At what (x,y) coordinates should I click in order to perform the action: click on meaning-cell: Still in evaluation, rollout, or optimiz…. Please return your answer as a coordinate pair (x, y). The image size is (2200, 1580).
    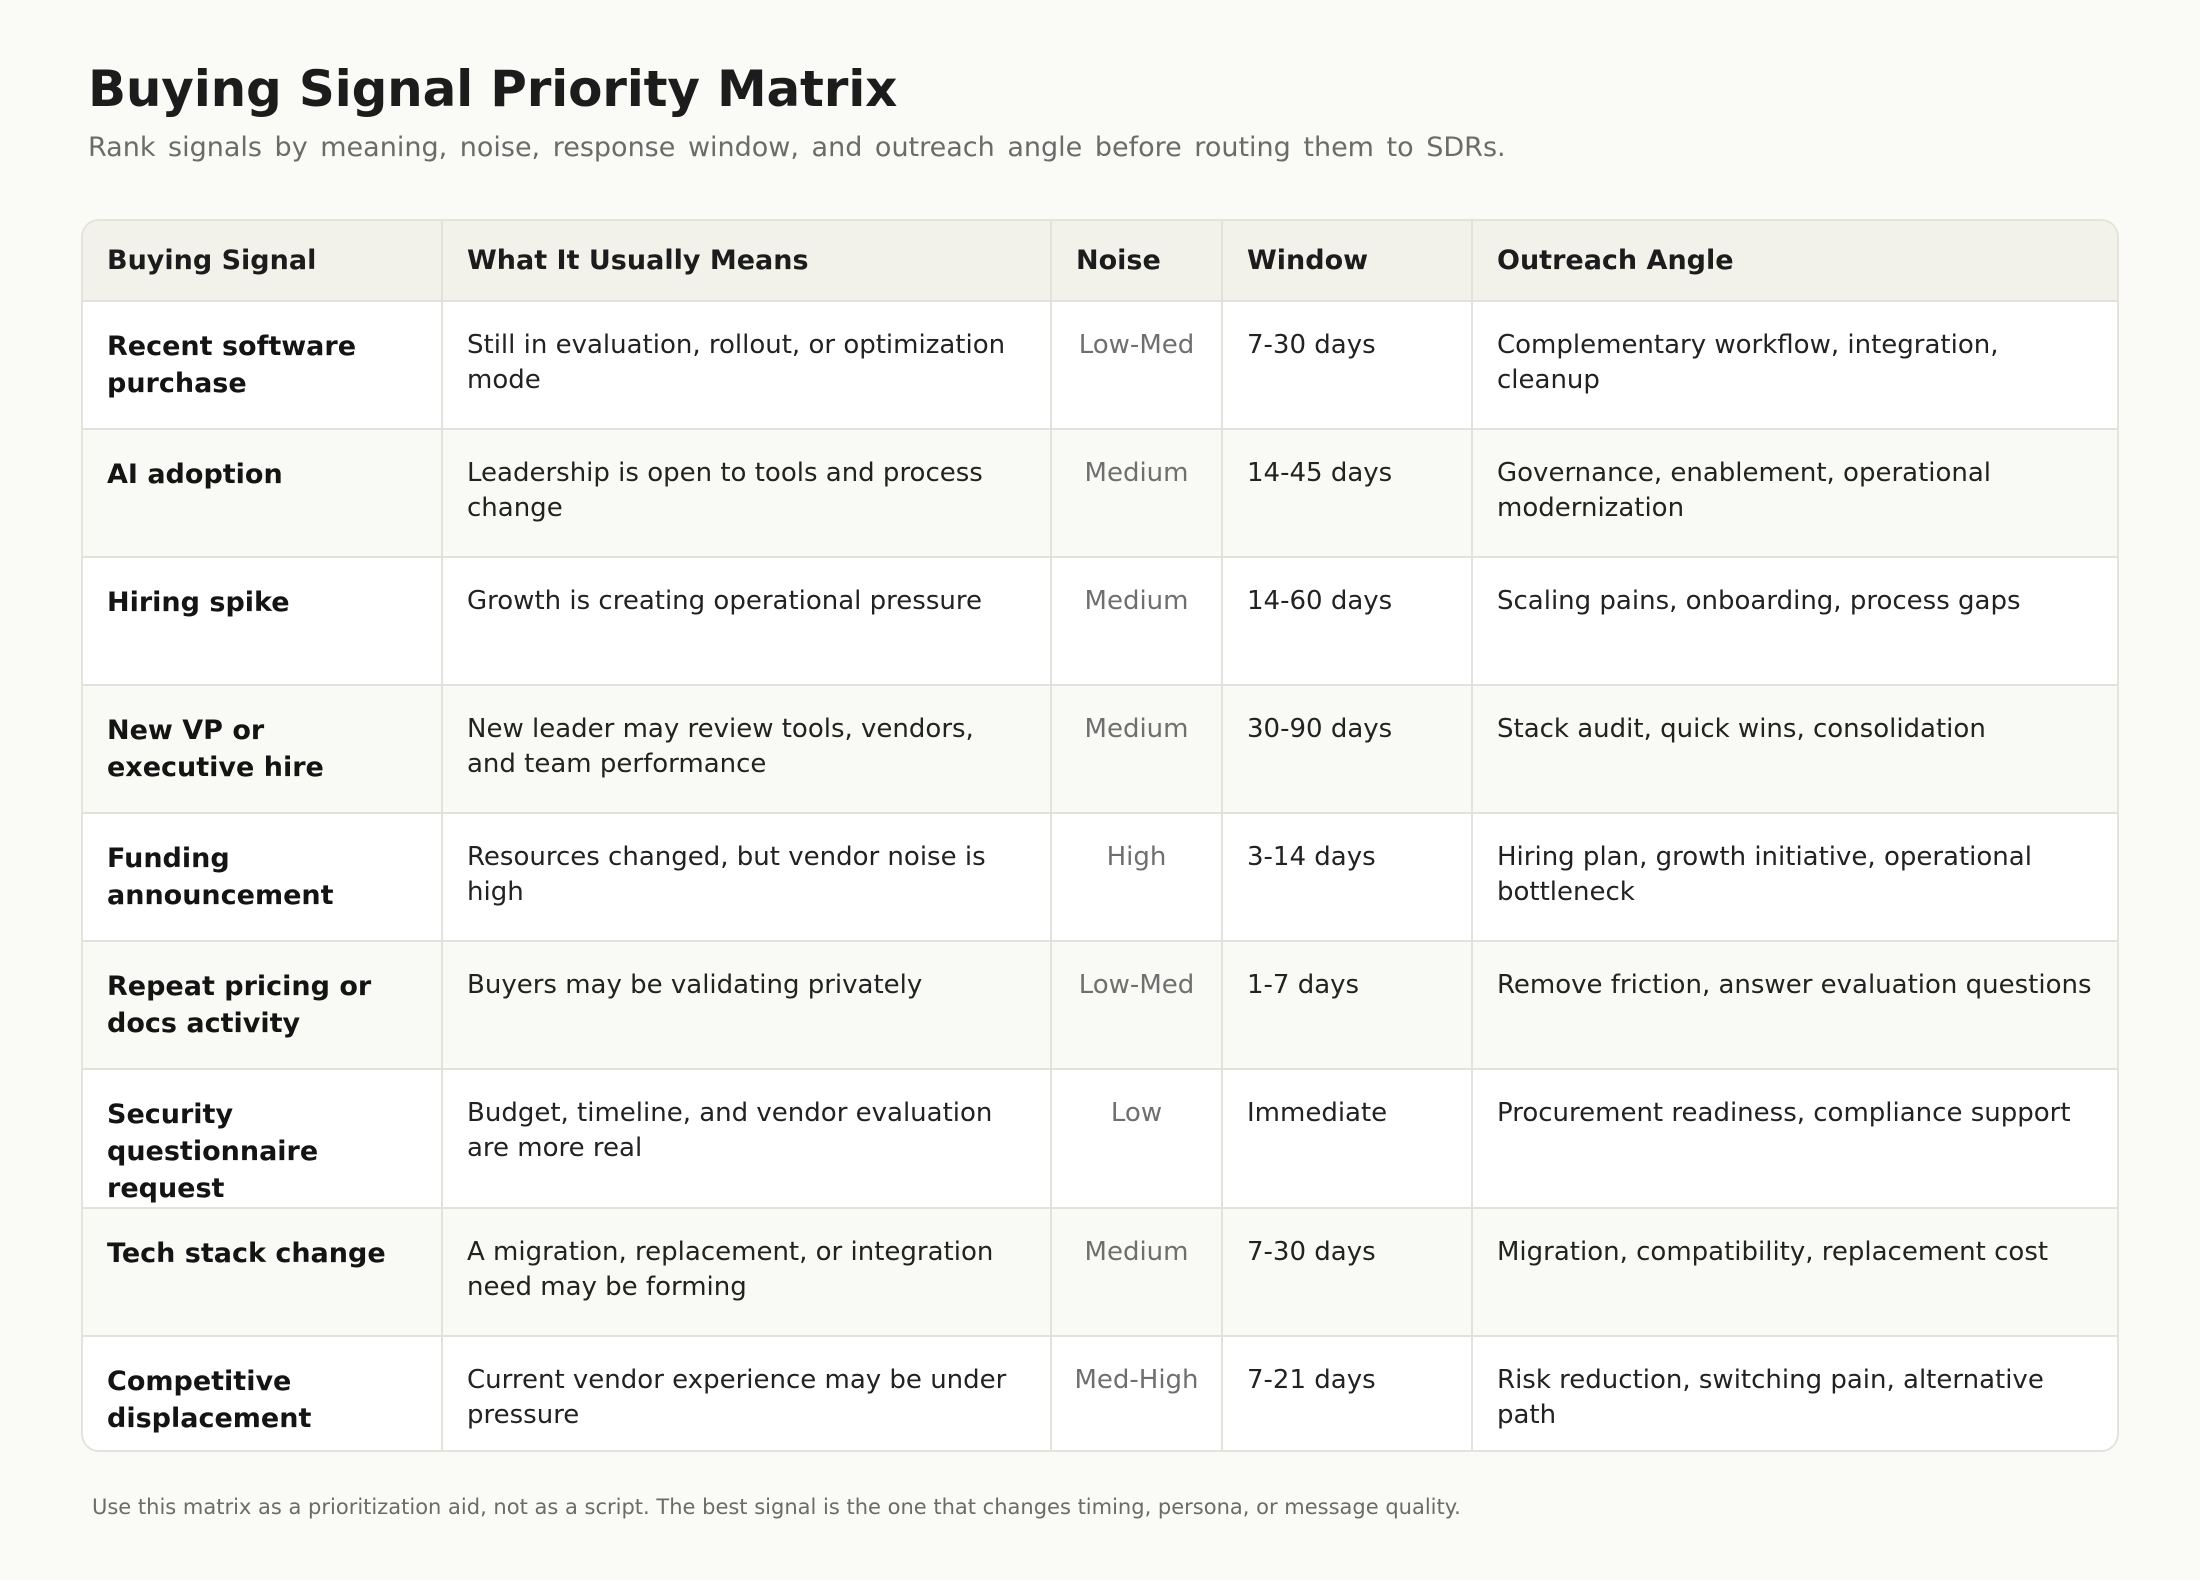
    Looking at the image, I should click on (747, 365).